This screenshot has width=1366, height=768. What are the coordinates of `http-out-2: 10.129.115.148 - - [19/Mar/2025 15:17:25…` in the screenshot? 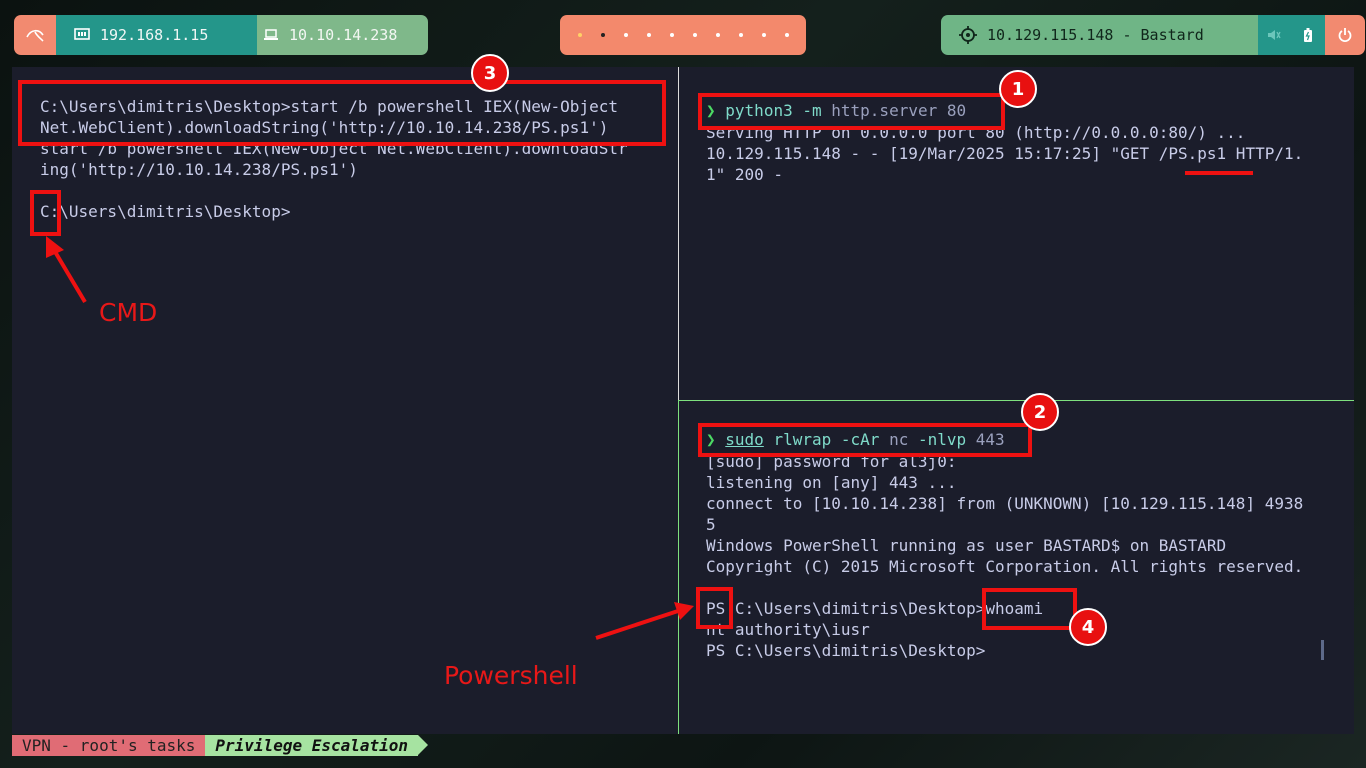 It's located at (1005, 153).